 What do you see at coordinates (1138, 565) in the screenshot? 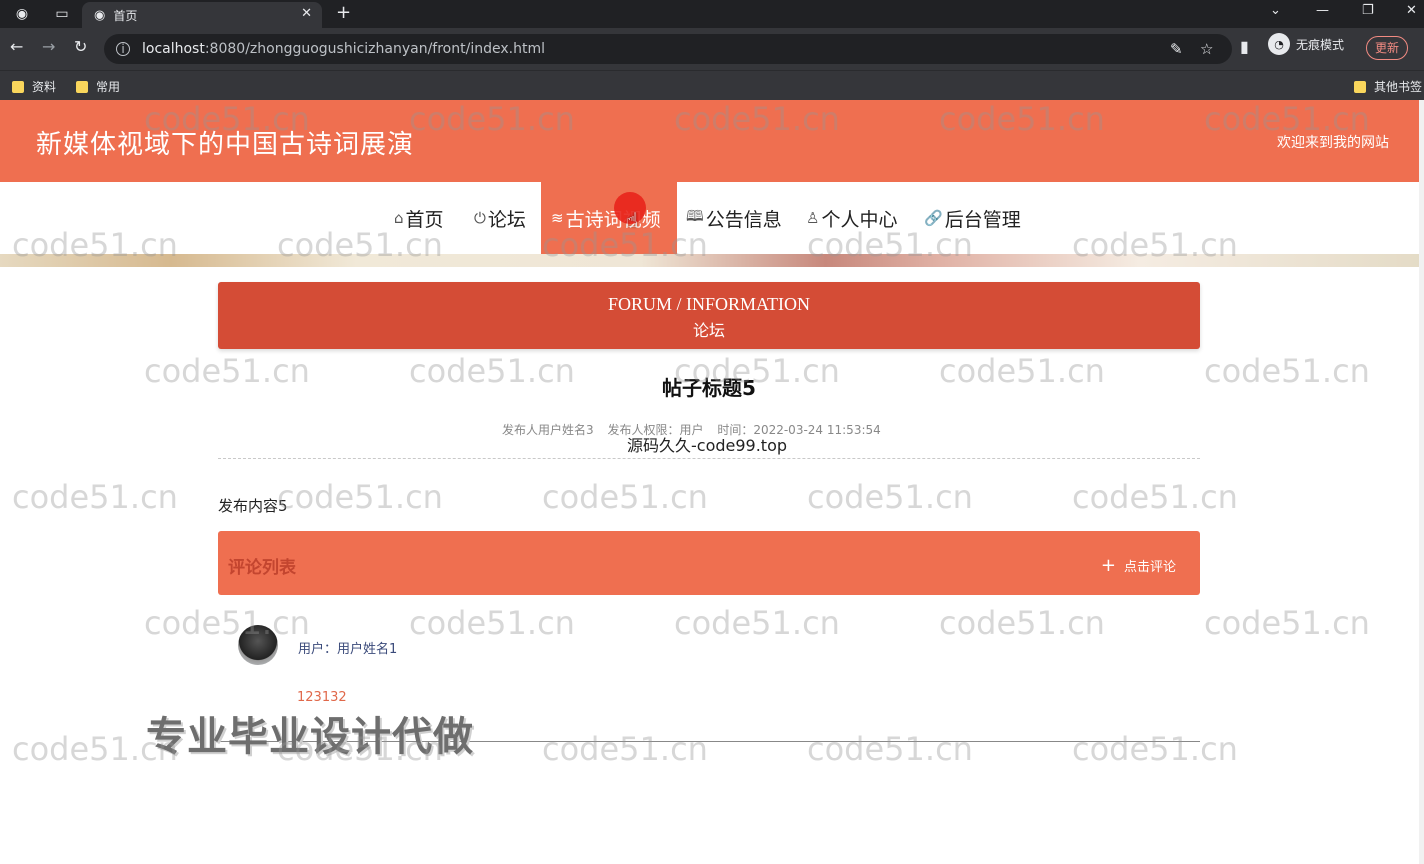
I see `add-comment-button: + 点击评论` at bounding box center [1138, 565].